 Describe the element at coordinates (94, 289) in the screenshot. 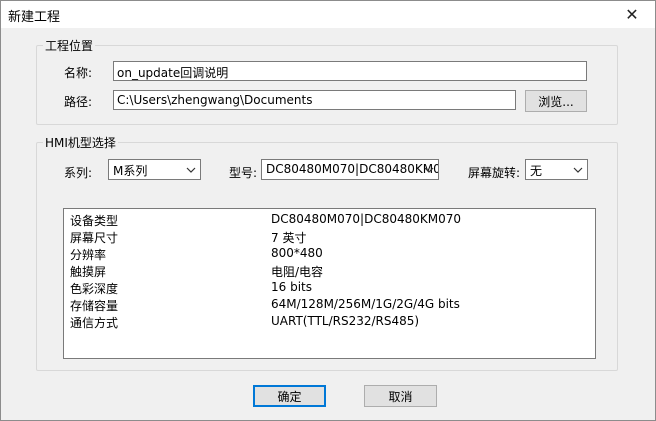

I see `spec-key: 色彩深度` at that location.